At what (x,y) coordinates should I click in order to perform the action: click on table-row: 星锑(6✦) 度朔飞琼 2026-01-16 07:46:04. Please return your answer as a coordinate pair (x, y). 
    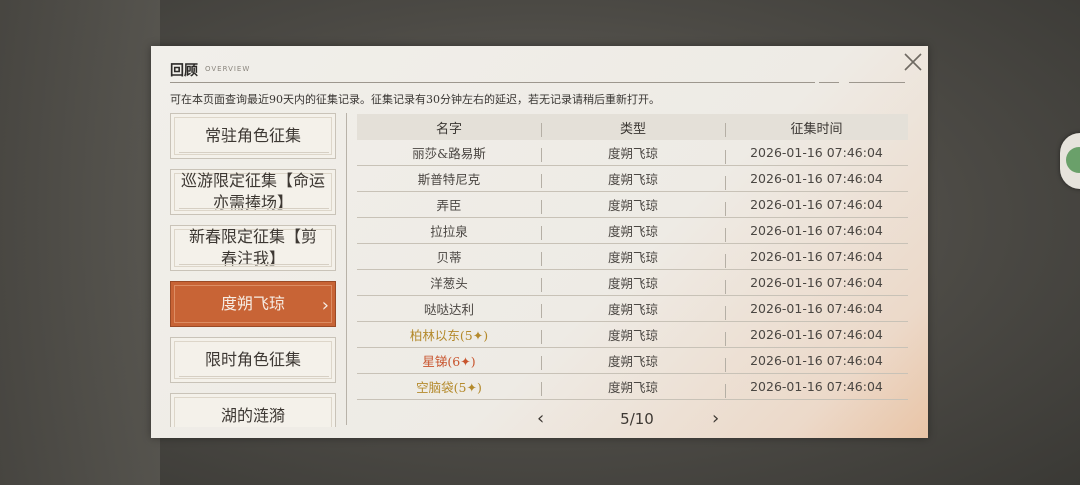
    Looking at the image, I should click on (632, 361).